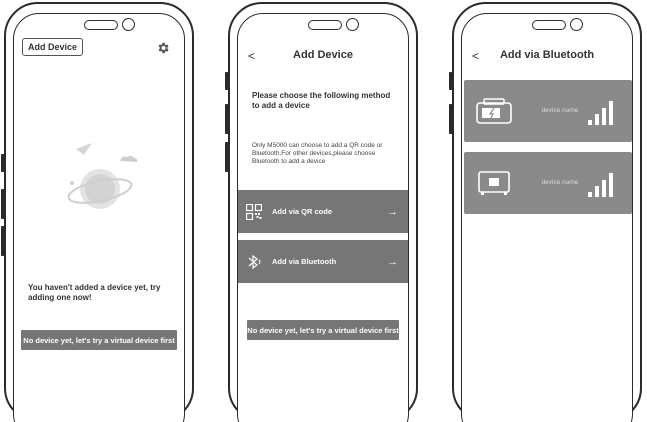  I want to click on add-via-qr-button: Add via QR code →, so click(323, 211).